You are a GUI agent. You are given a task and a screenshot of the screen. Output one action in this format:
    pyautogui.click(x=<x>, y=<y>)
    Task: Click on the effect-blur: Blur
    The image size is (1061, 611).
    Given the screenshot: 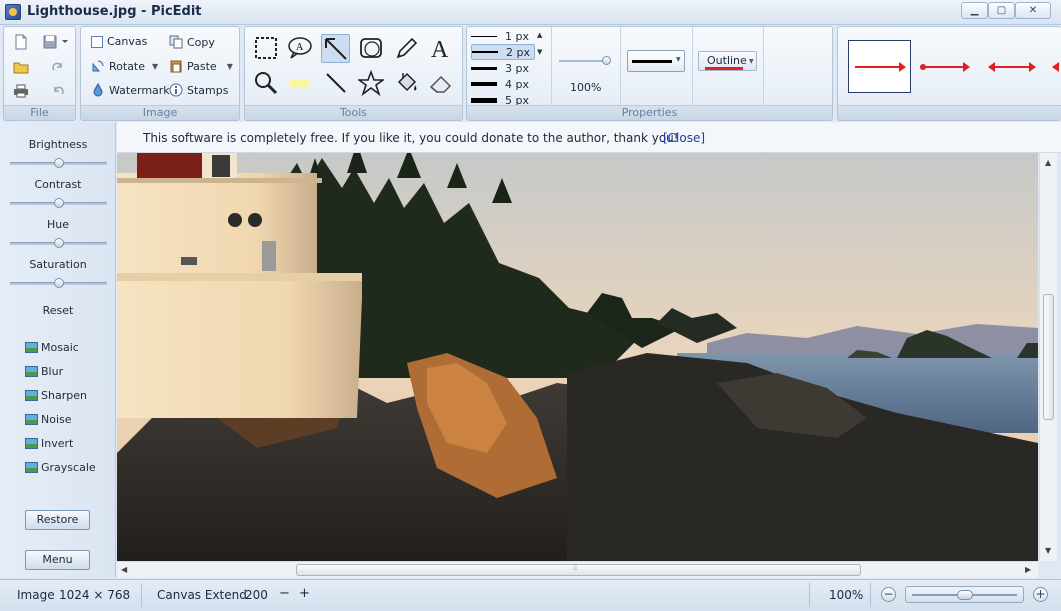 What is the action you would take?
    pyautogui.click(x=44, y=371)
    